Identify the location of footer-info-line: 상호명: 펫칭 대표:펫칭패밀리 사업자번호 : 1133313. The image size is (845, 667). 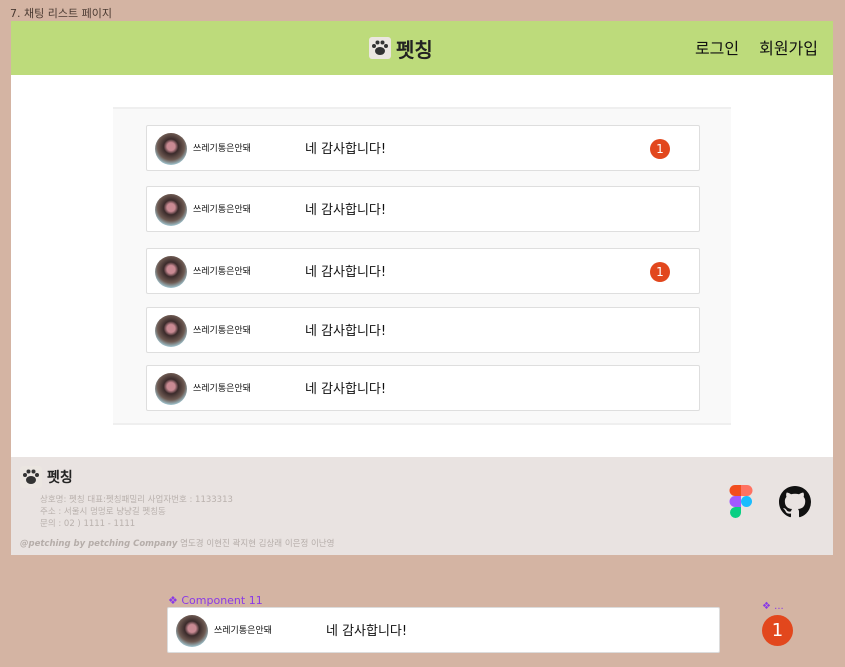
(136, 500).